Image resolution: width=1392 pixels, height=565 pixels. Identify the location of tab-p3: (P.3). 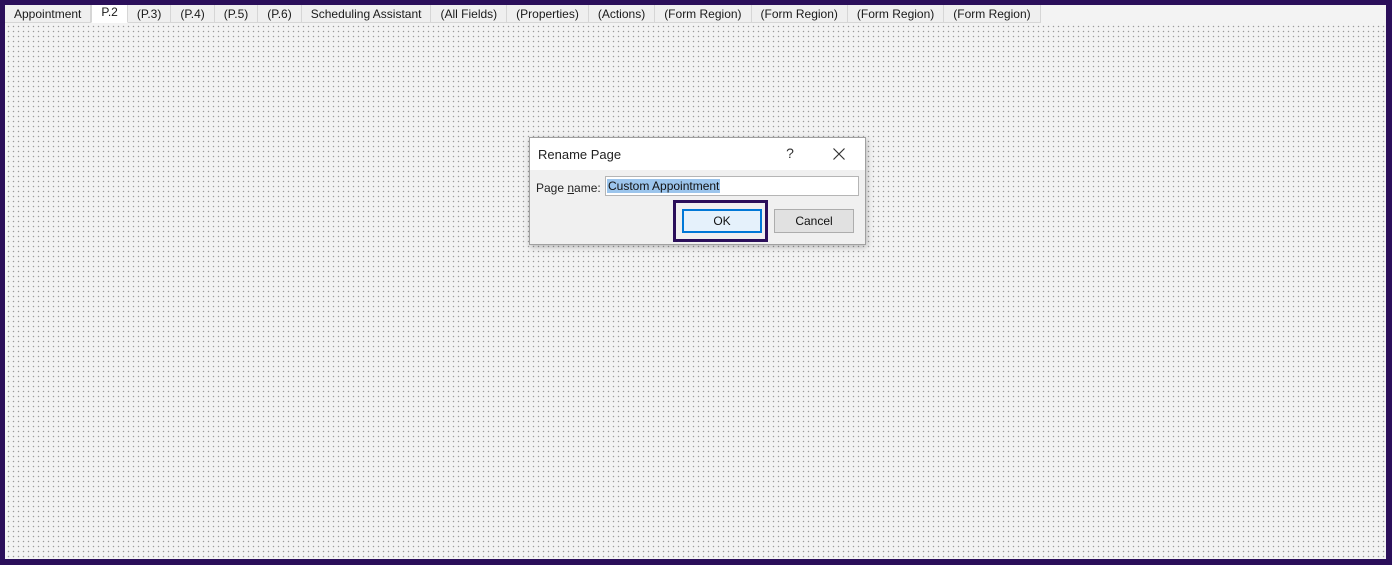
(149, 14).